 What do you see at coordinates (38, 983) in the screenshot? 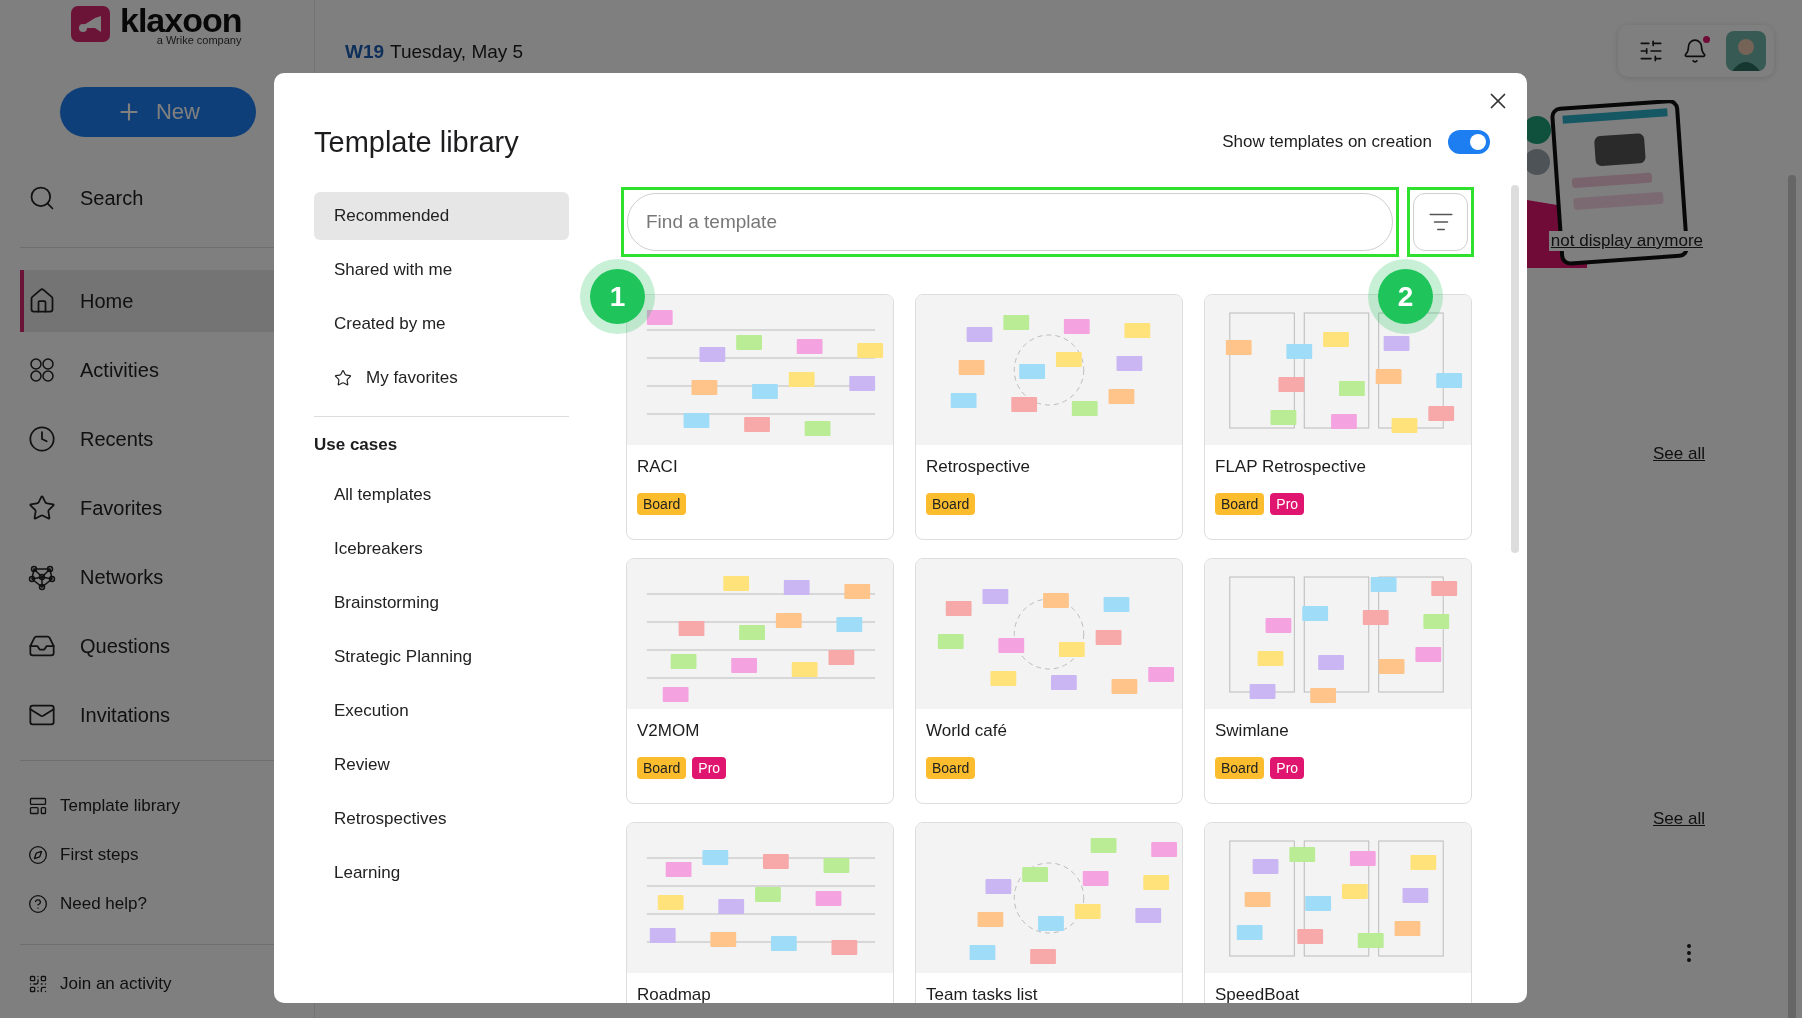
I see `qr-code-icon` at bounding box center [38, 983].